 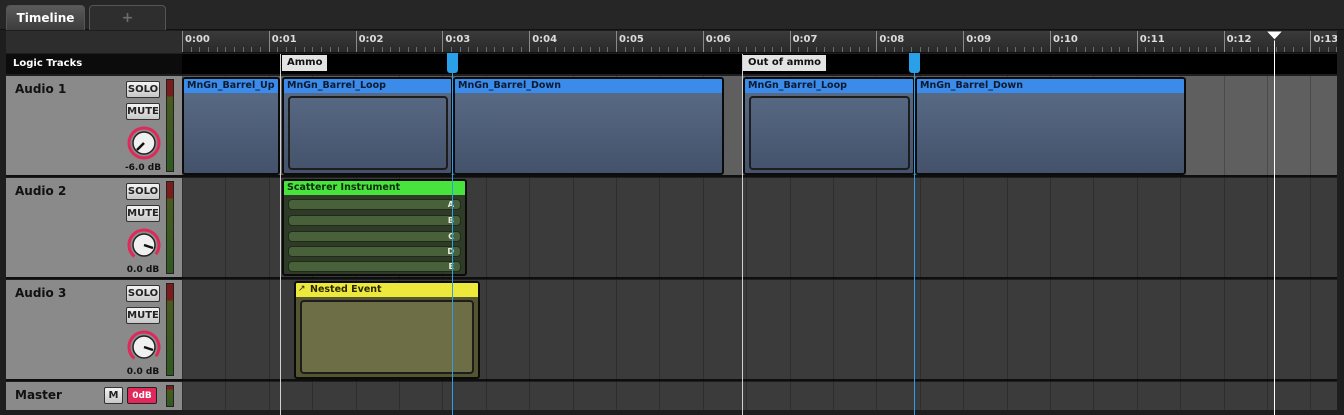 I want to click on track-header-audio-3: Audio 3 SOLO MUTE 0.0 dB, so click(x=94, y=330).